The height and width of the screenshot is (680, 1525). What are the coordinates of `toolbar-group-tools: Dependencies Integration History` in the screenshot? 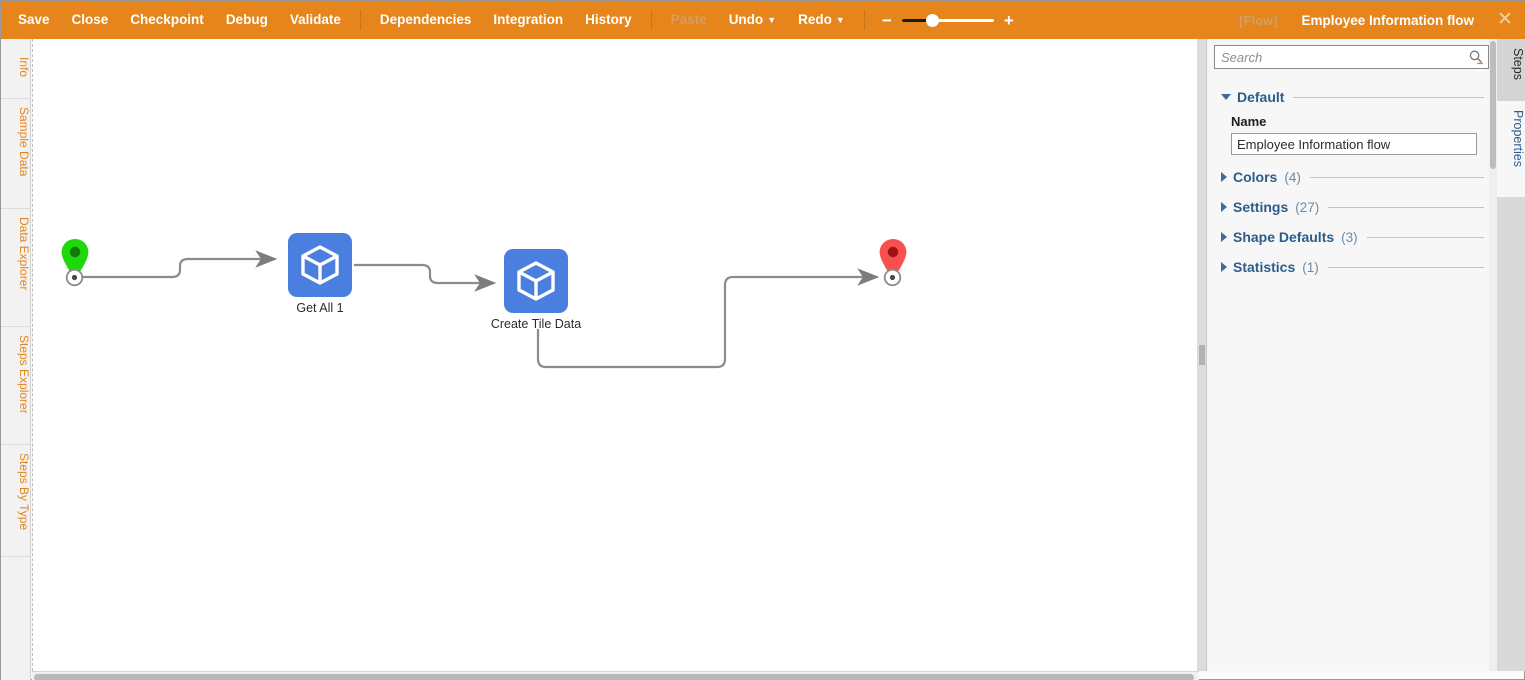 It's located at (506, 20).